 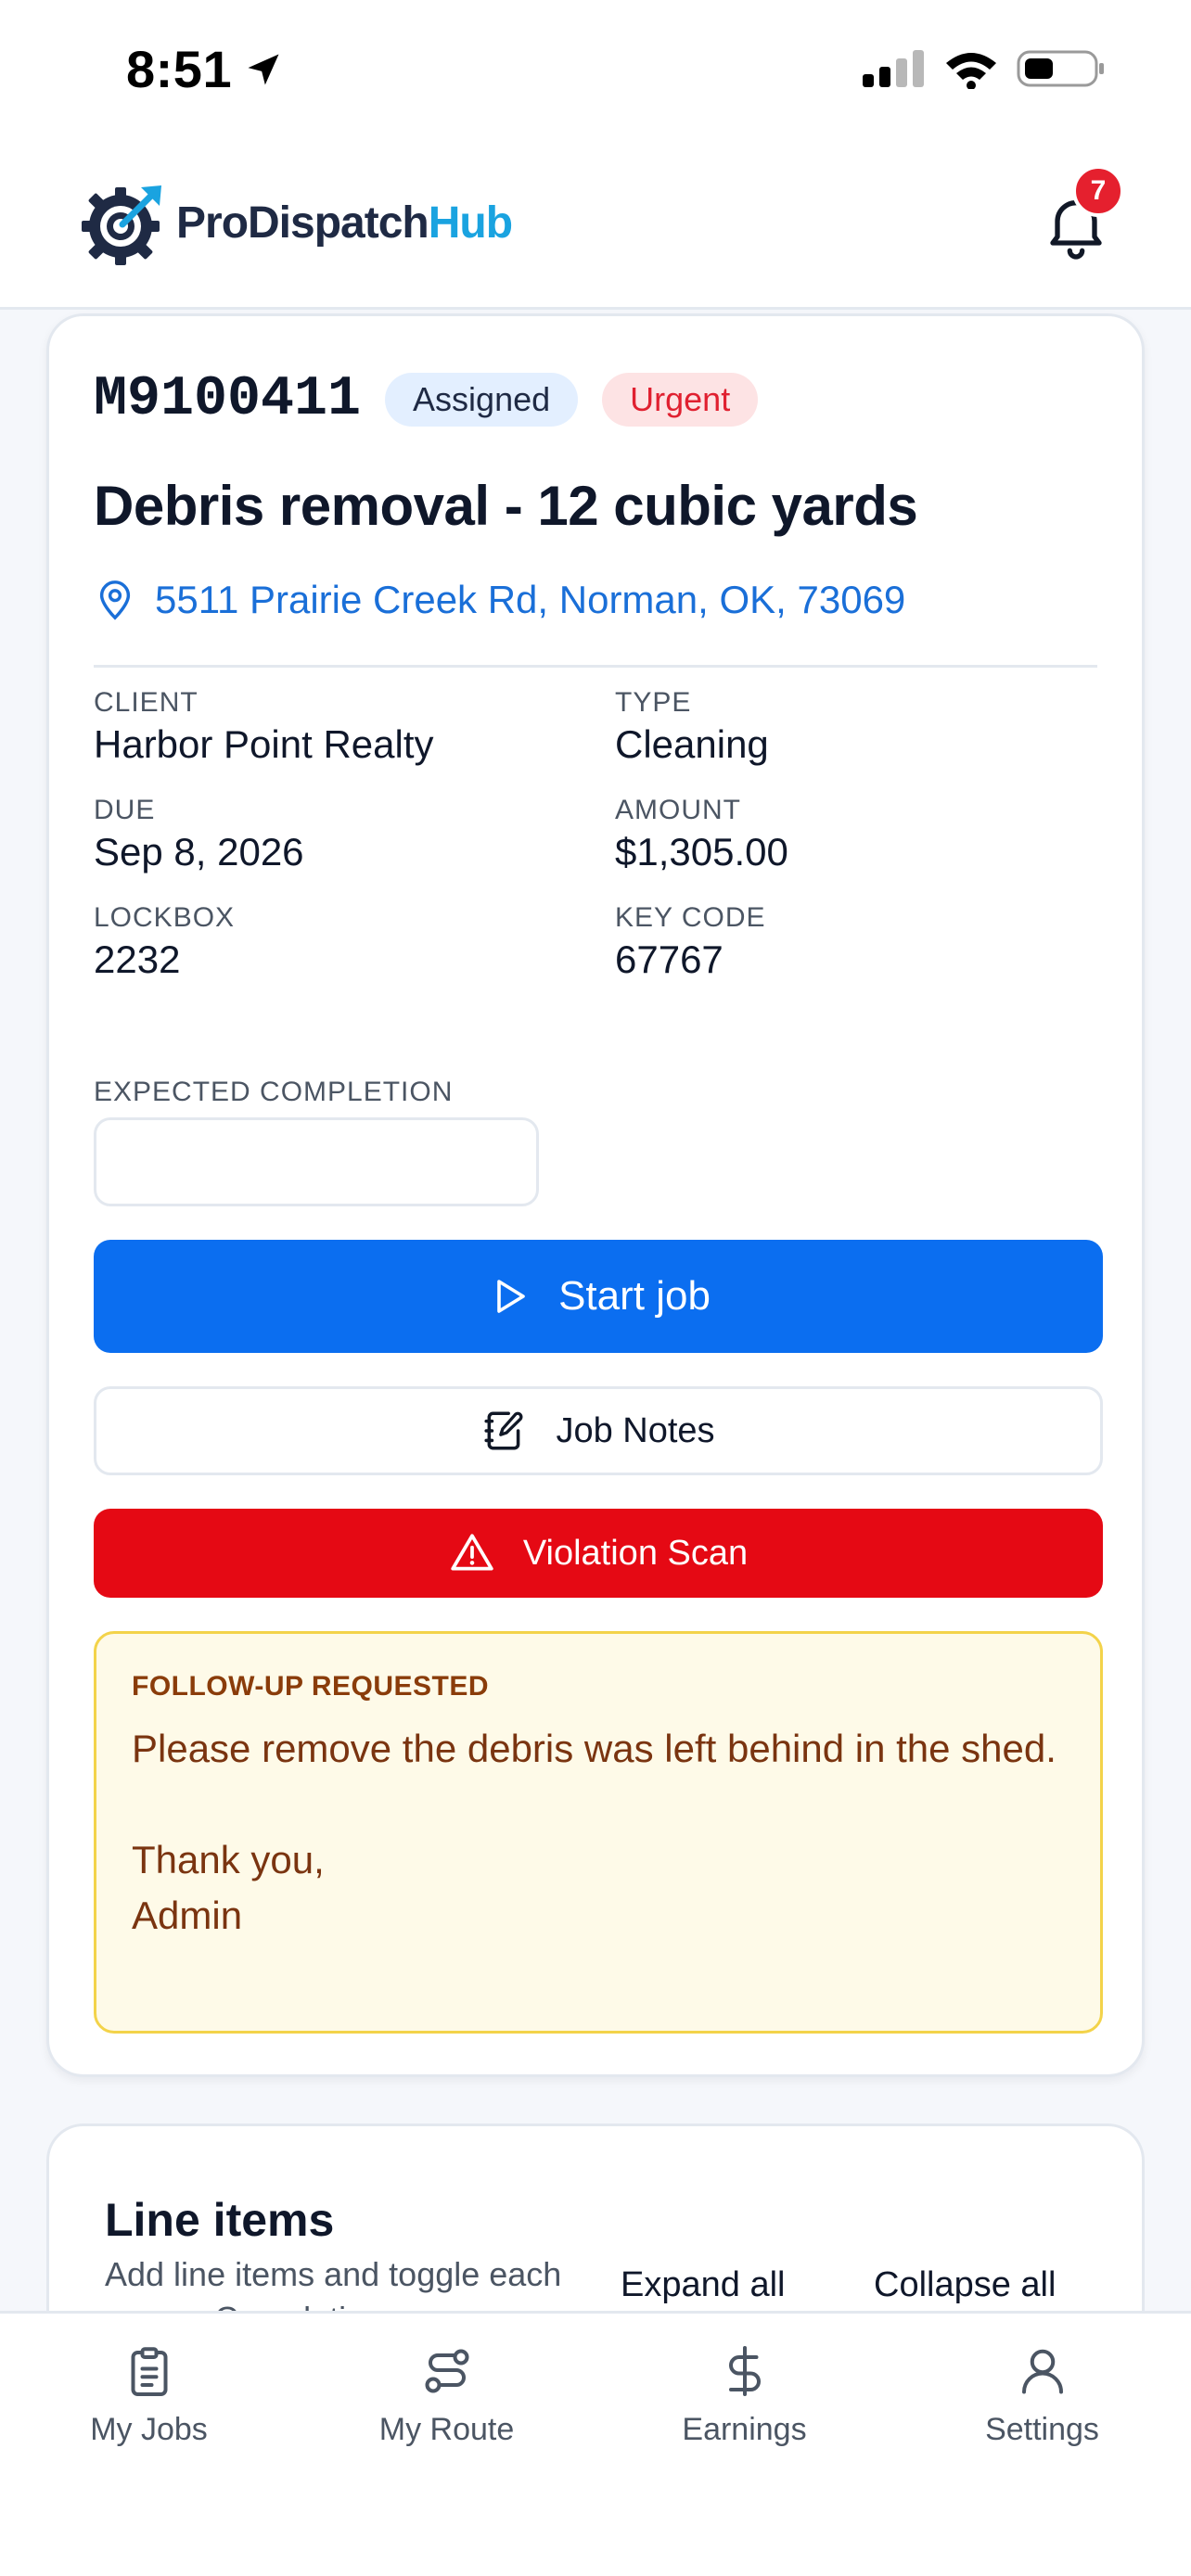 I want to click on expand-all-button: Expand all, so click(x=703, y=2285).